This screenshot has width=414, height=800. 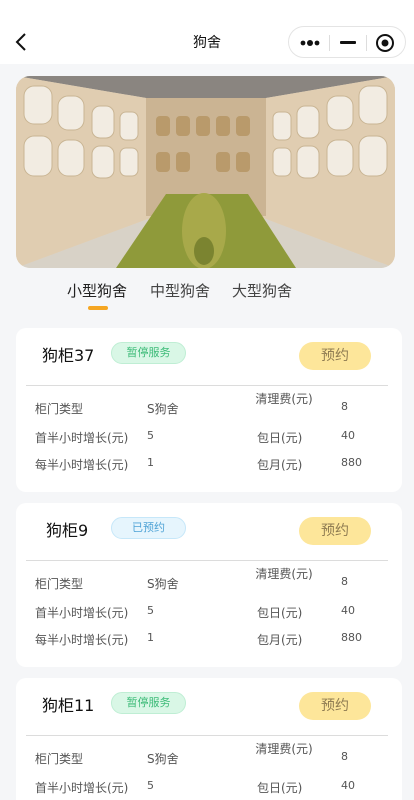 I want to click on tab-medium-kennel: 中型狗舍, so click(x=180, y=290).